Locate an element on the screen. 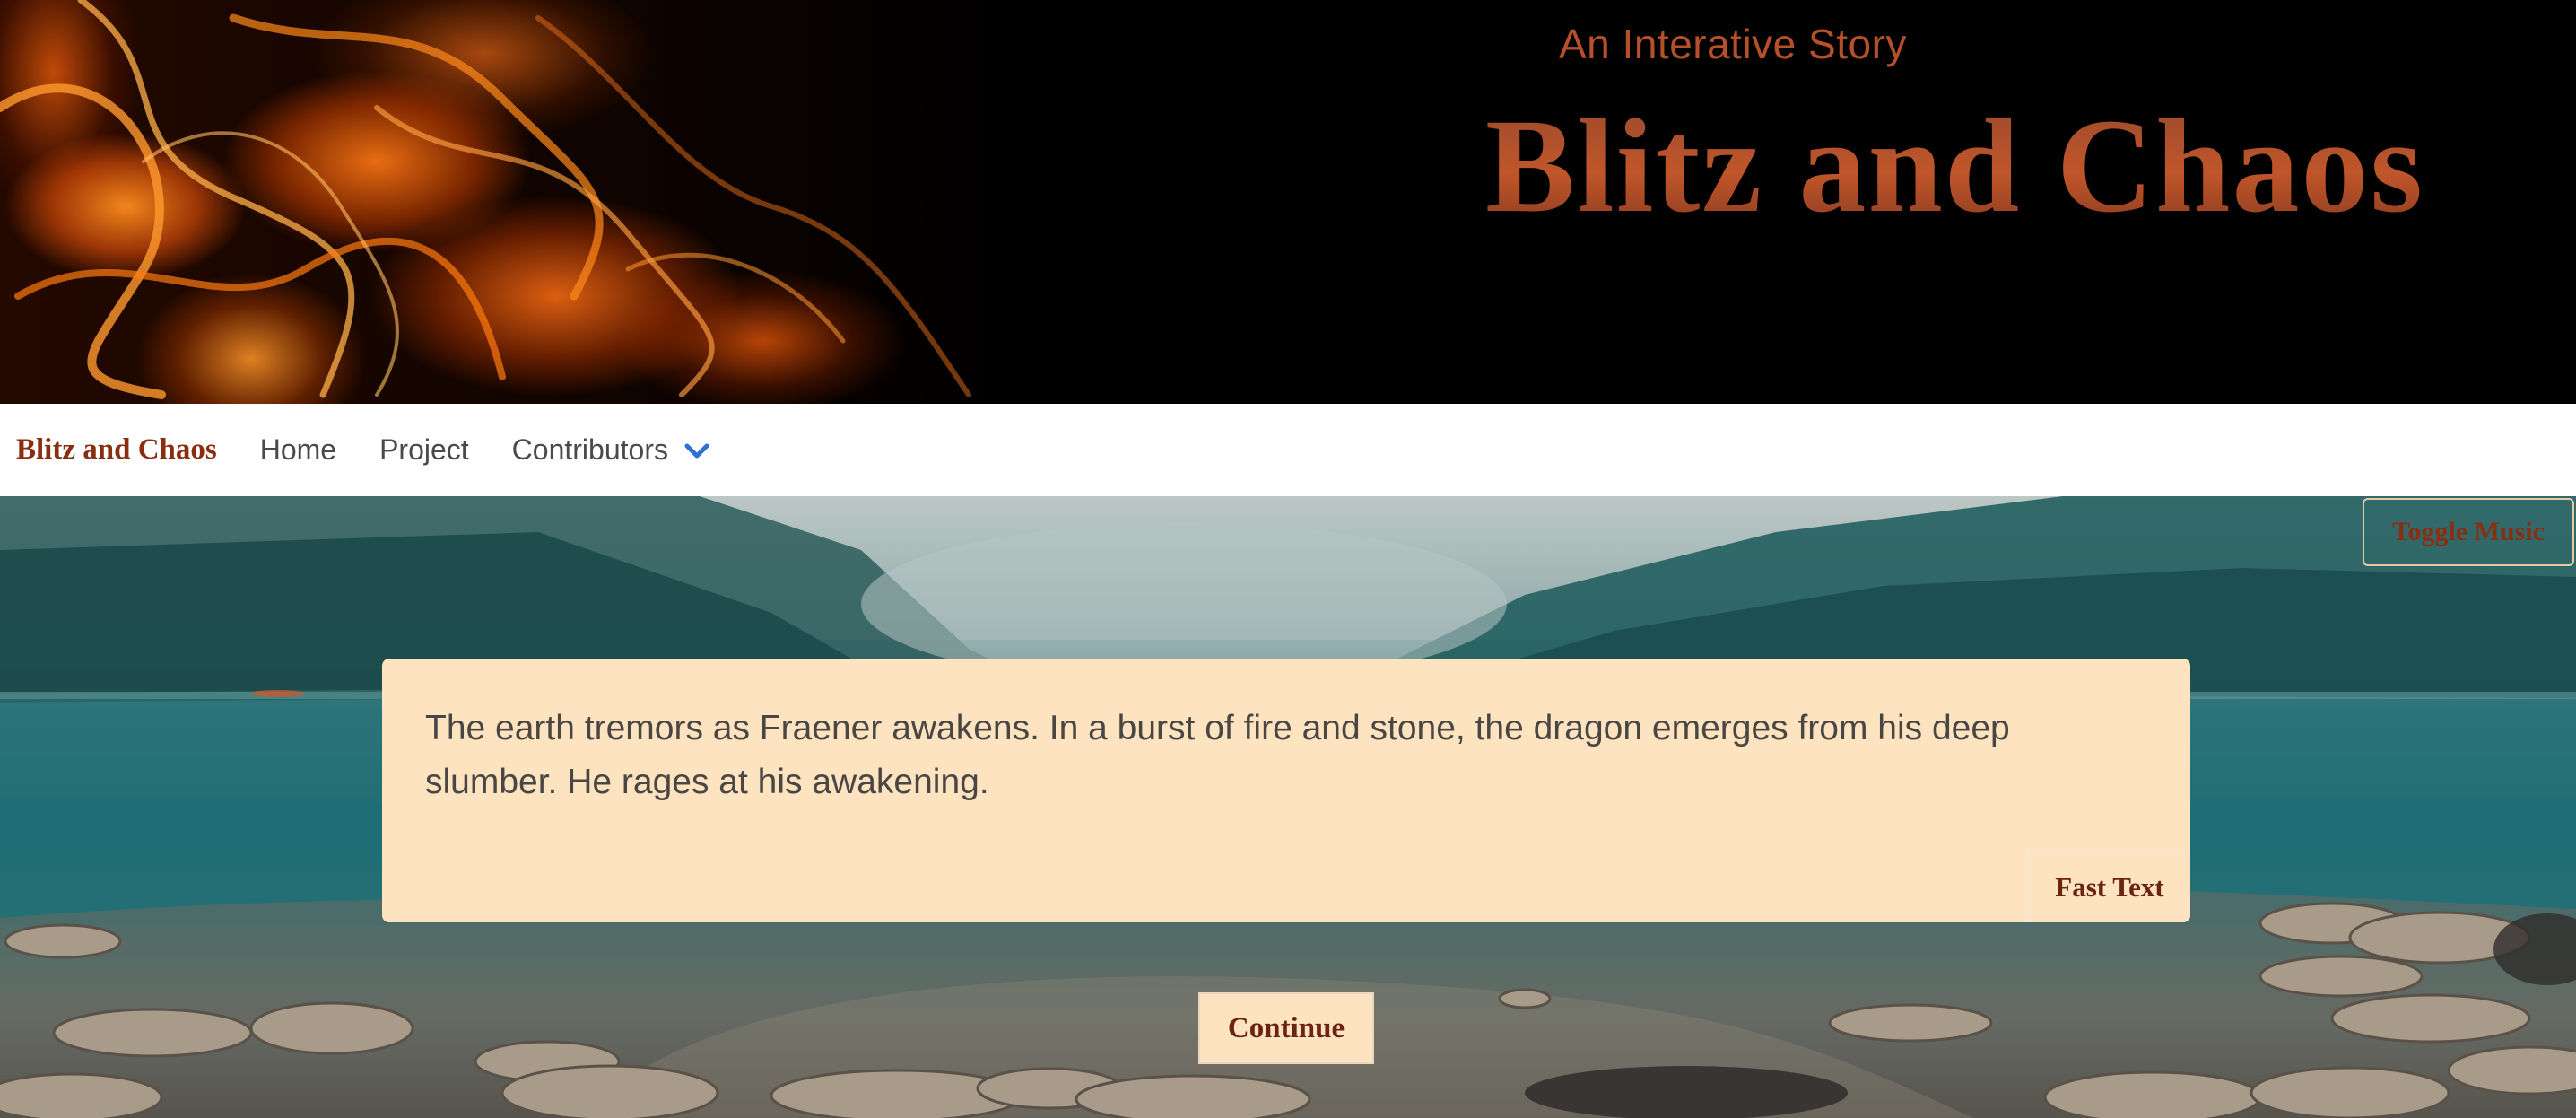 The image size is (2576, 1118). nav-link-home: Home is located at coordinates (298, 450).